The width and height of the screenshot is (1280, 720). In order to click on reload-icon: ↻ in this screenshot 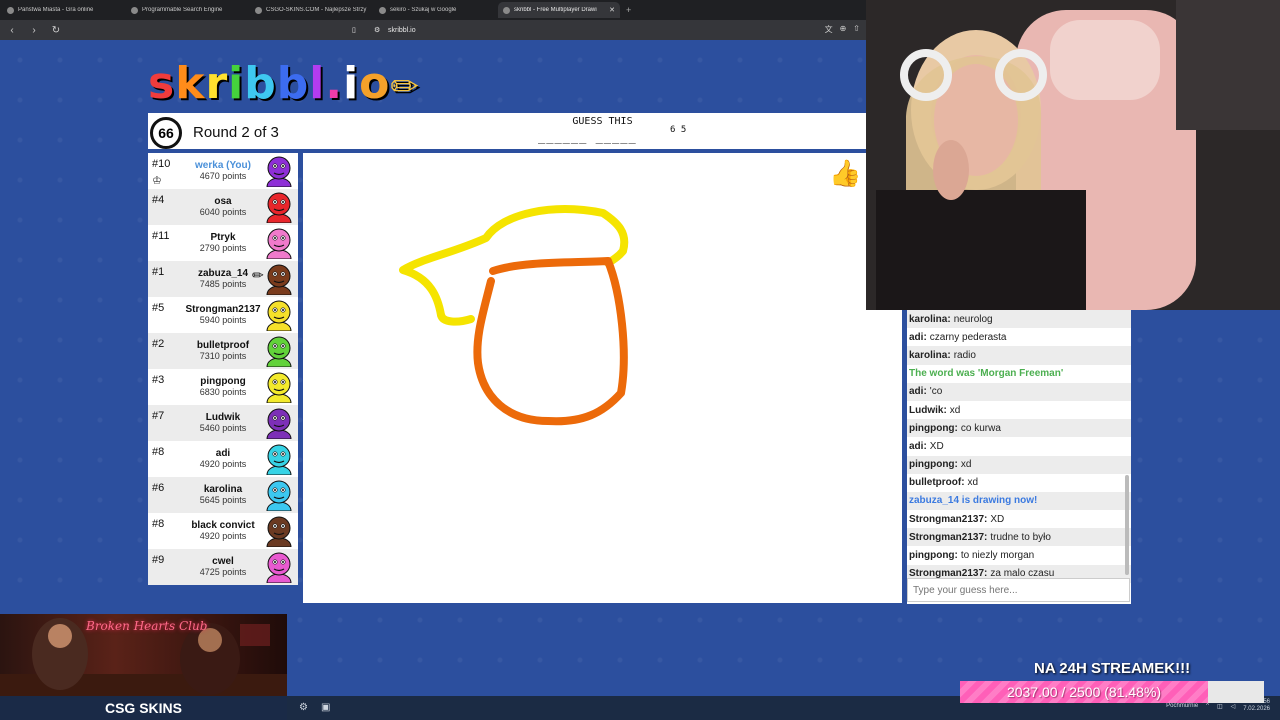, I will do `click(56, 30)`.